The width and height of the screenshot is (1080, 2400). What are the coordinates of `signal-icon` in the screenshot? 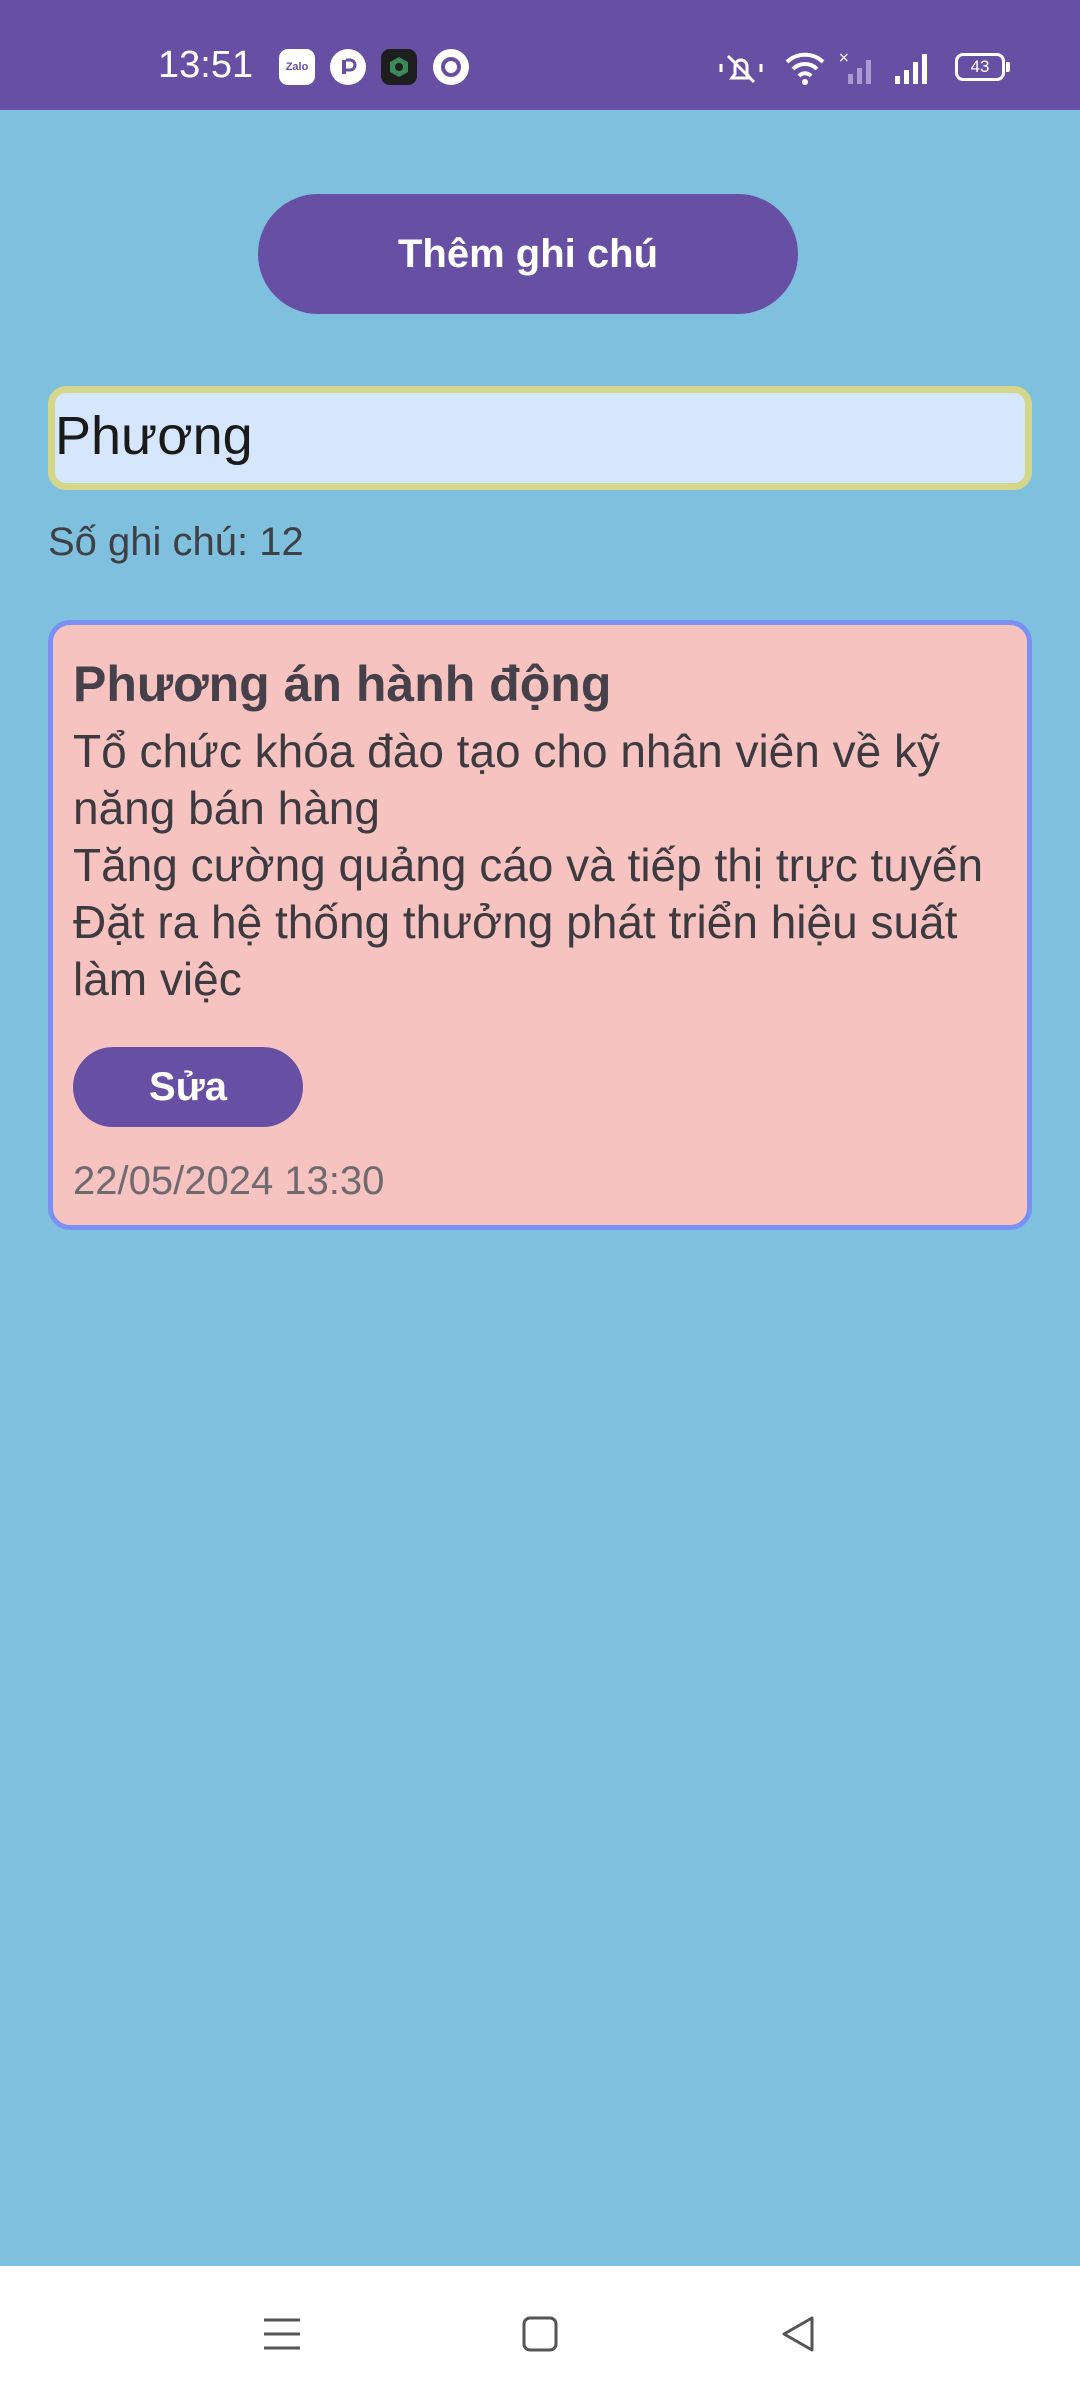 It's located at (915, 70).